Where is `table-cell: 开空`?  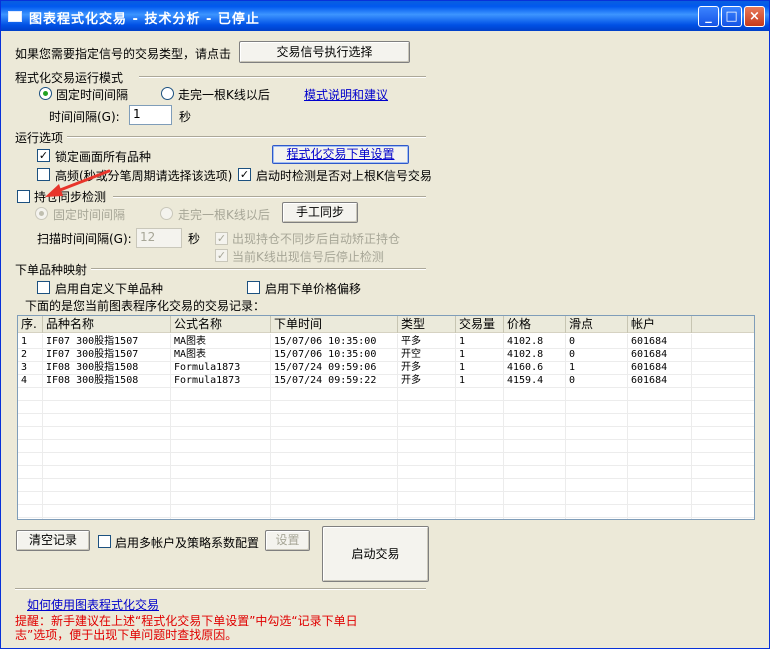
table-cell: 开空 is located at coordinates (411, 354).